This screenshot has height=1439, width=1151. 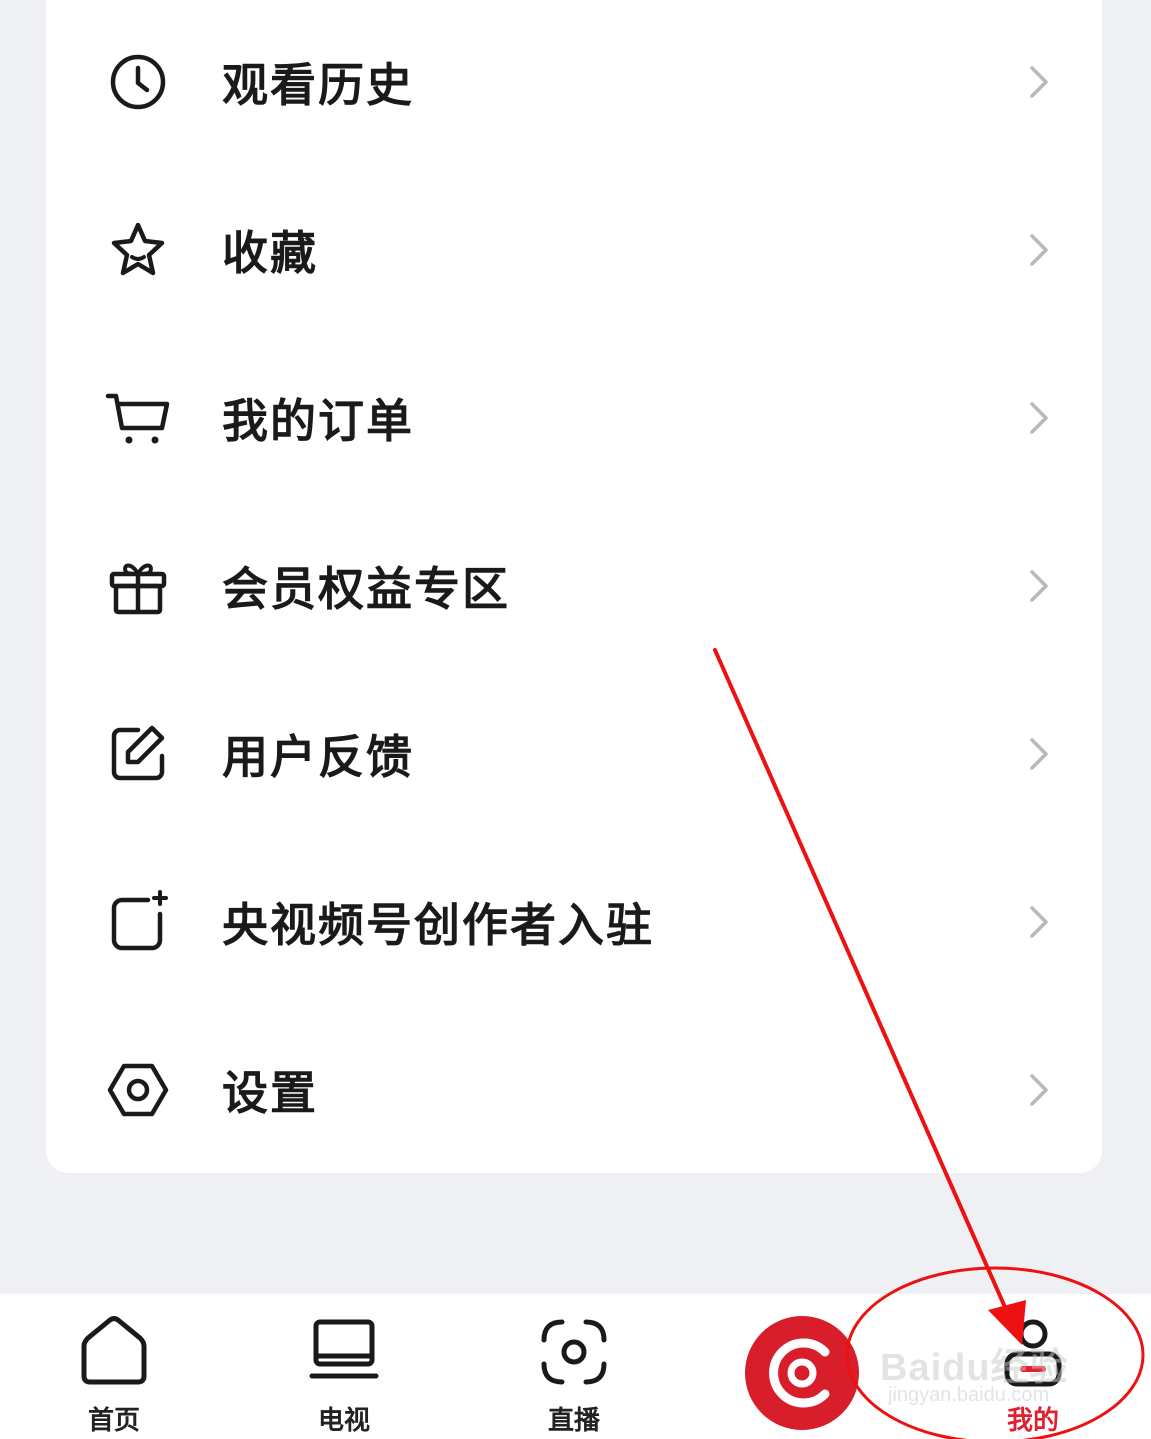 I want to click on cctv-logo-icon, so click(x=799, y=1373).